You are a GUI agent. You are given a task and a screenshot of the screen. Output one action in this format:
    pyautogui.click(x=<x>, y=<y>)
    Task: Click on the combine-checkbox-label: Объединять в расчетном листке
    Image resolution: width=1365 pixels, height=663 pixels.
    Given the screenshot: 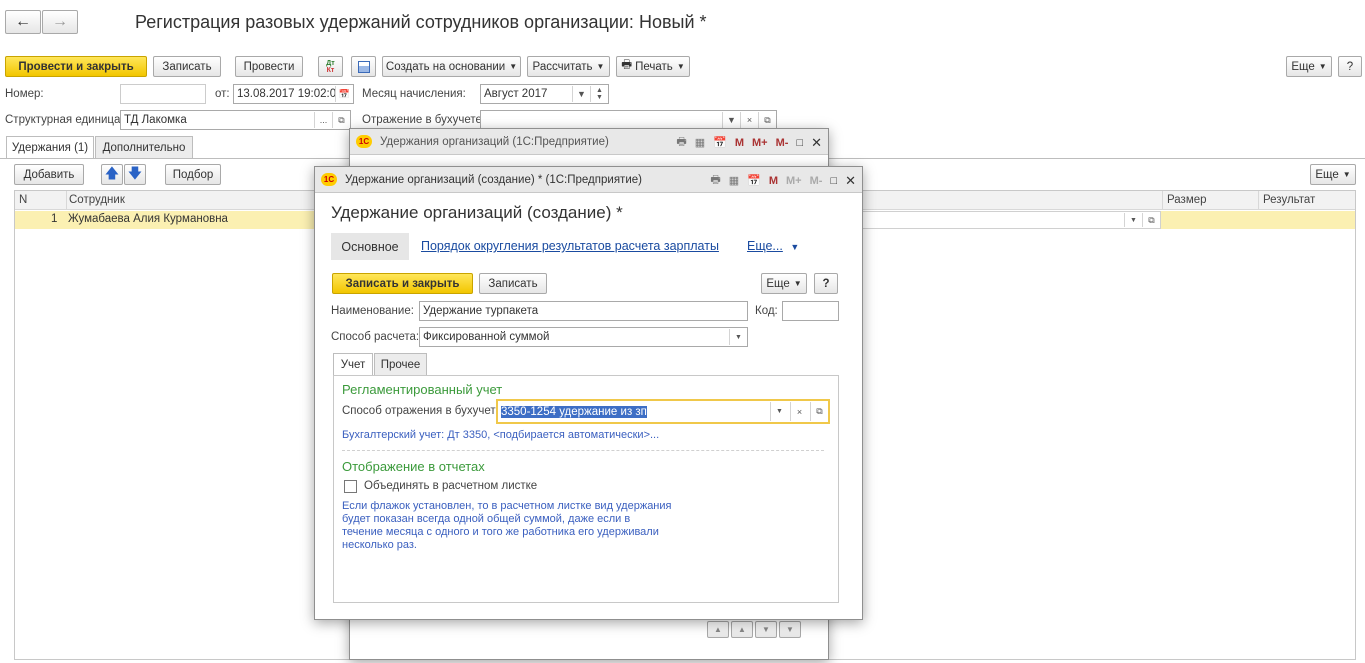 What is the action you would take?
    pyautogui.click(x=451, y=486)
    